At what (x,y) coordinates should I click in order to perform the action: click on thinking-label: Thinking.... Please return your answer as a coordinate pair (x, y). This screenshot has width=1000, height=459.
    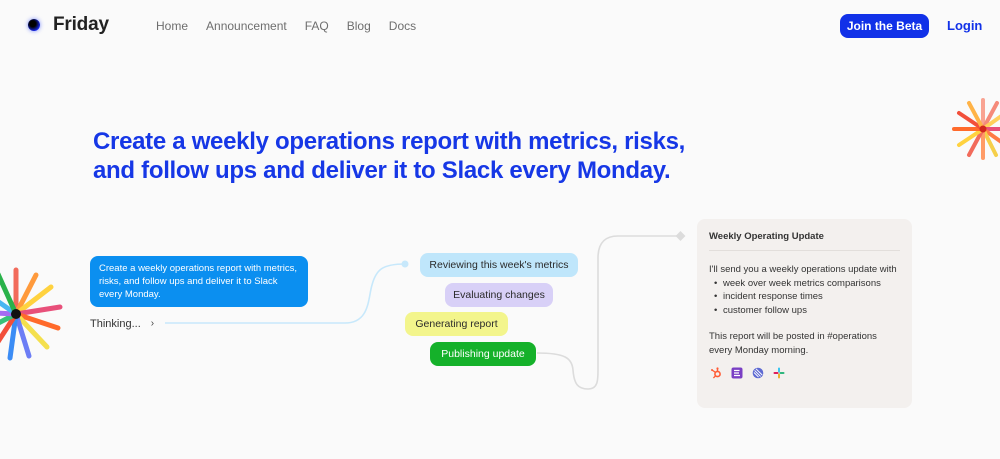
    Looking at the image, I should click on (115, 324).